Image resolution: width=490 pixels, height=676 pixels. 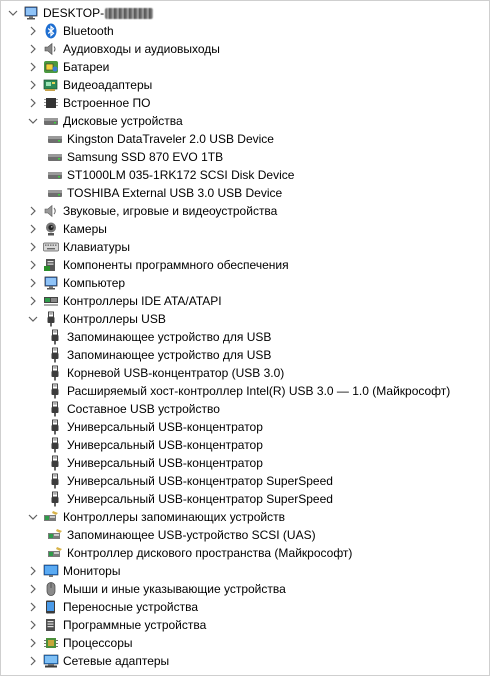 What do you see at coordinates (51, 229) in the screenshot?
I see `camera-icon` at bounding box center [51, 229].